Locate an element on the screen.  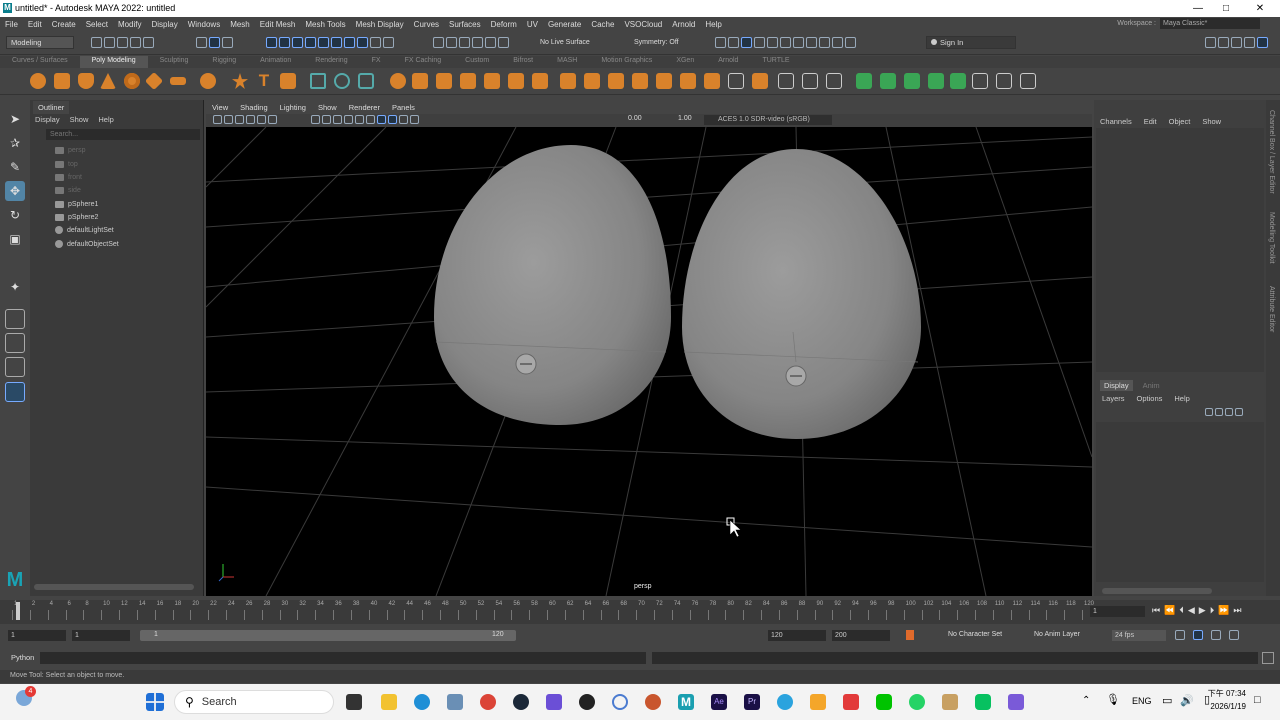
poly-torus-icon is located at coordinates (132, 81).